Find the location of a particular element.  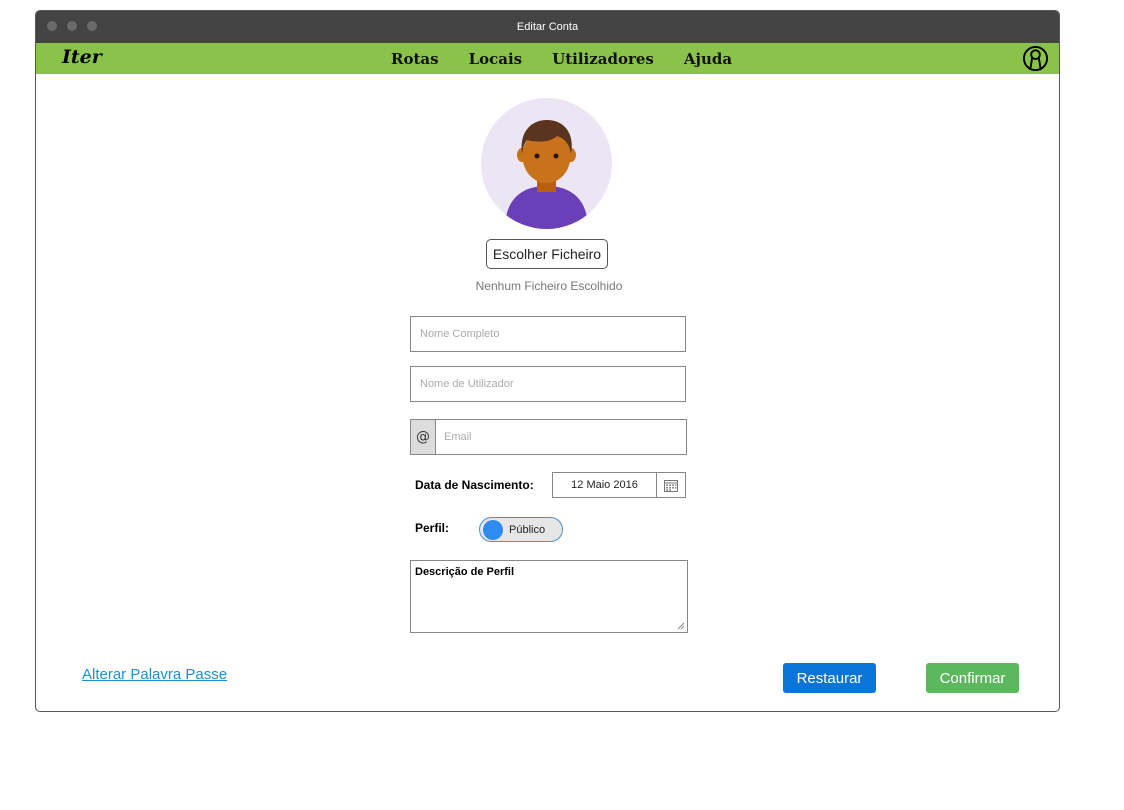

calendar-icon is located at coordinates (670, 485).